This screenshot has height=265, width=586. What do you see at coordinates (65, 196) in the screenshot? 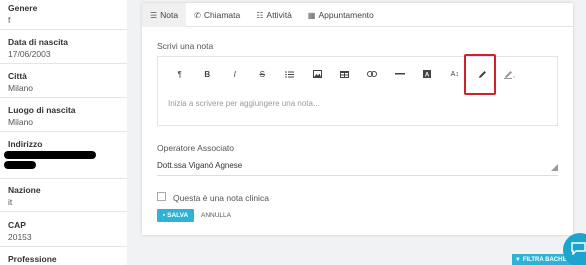
I see `field-country: Nazione it` at bounding box center [65, 196].